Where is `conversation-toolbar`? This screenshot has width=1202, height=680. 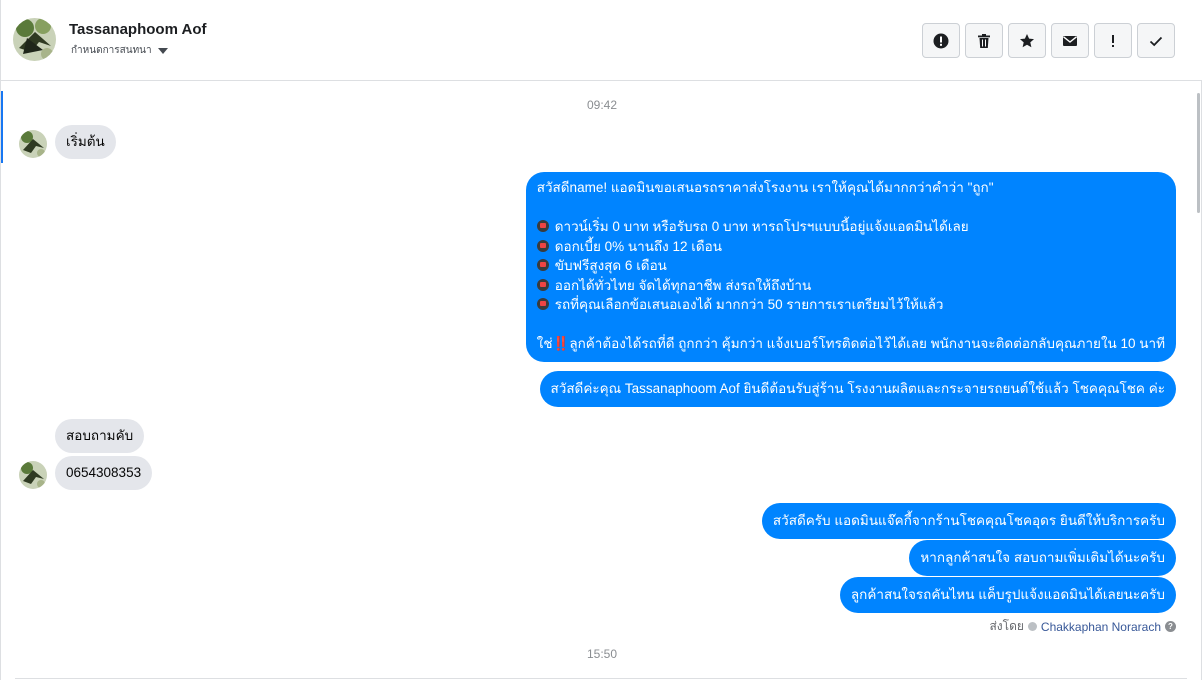 conversation-toolbar is located at coordinates (1048, 40).